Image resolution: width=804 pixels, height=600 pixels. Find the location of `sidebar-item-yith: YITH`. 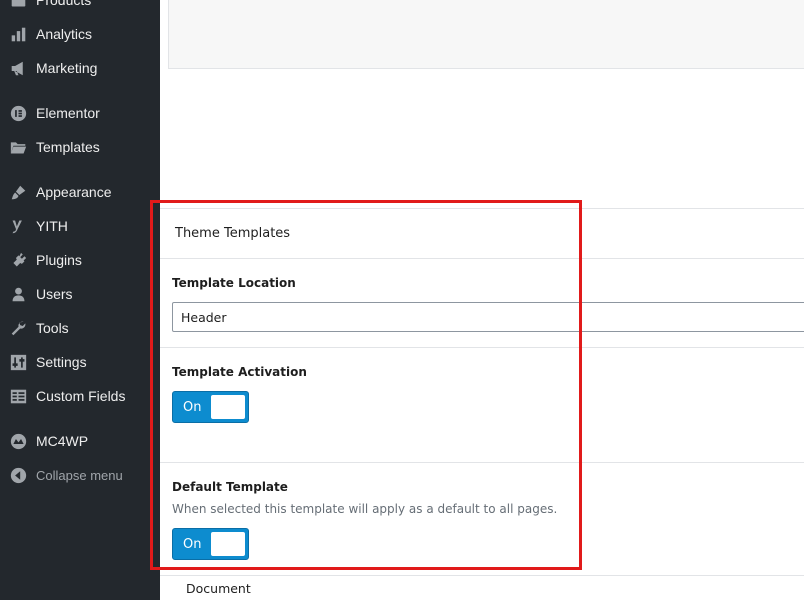

sidebar-item-yith: YITH is located at coordinates (80, 226).